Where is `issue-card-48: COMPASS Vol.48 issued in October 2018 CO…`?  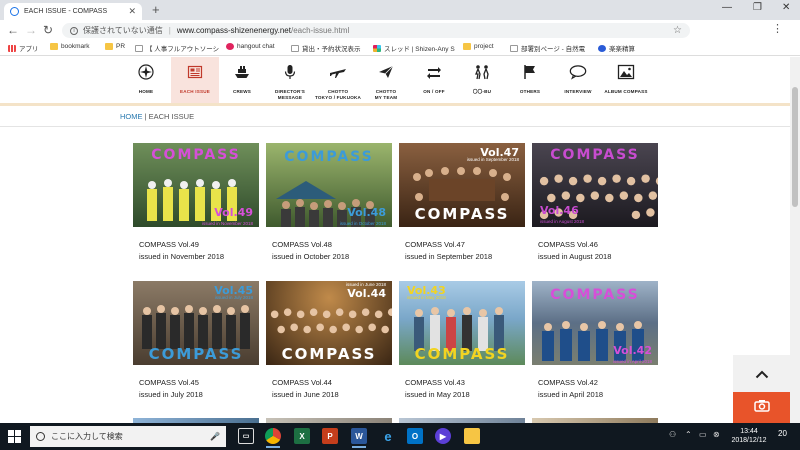 issue-card-48: COMPASS Vol.48 issued in October 2018 CO… is located at coordinates (329, 203).